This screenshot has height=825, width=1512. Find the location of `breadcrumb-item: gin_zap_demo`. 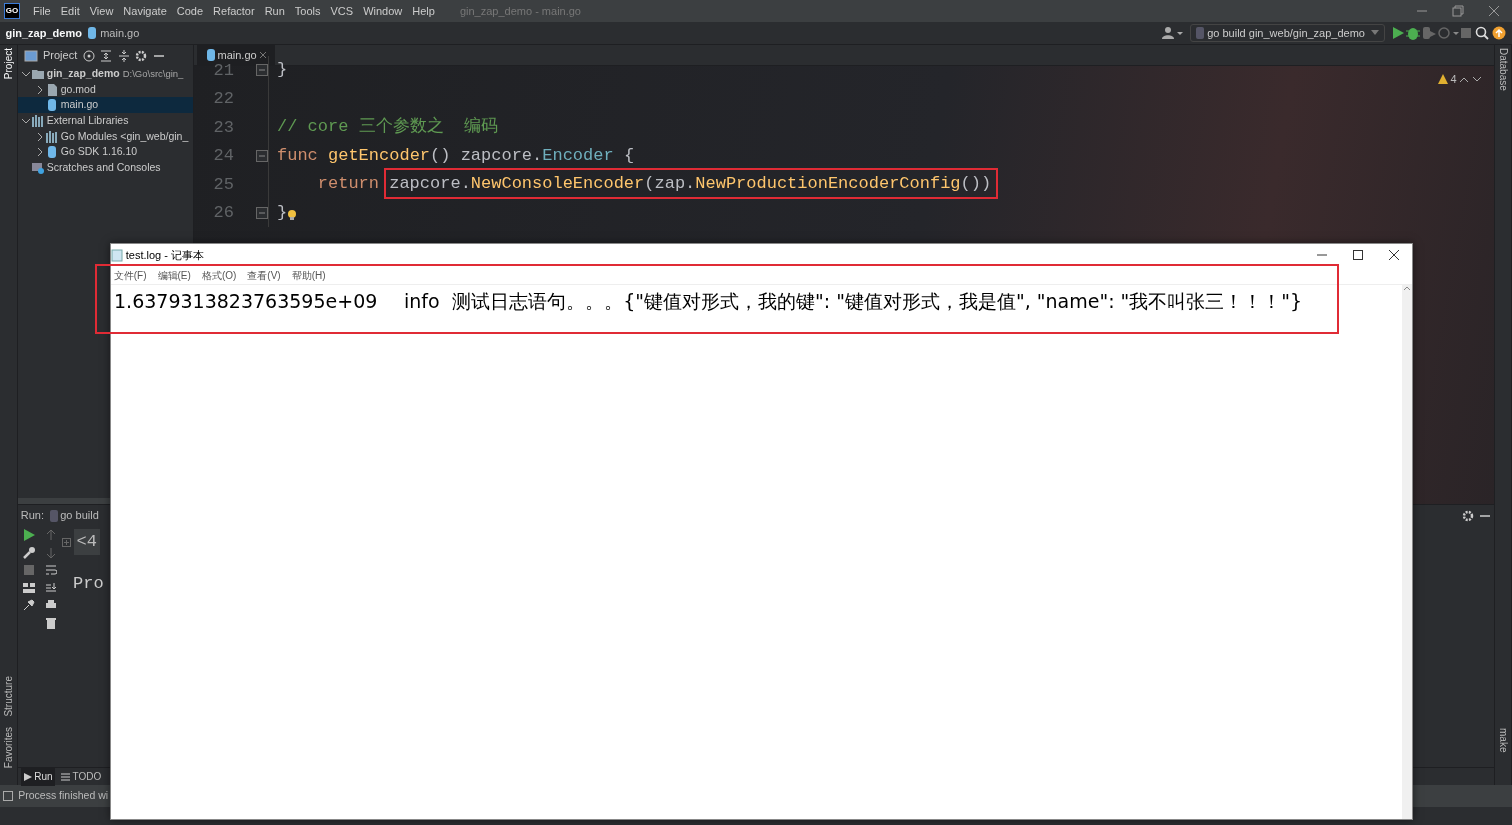

breadcrumb-item: gin_zap_demo is located at coordinates (43, 33).